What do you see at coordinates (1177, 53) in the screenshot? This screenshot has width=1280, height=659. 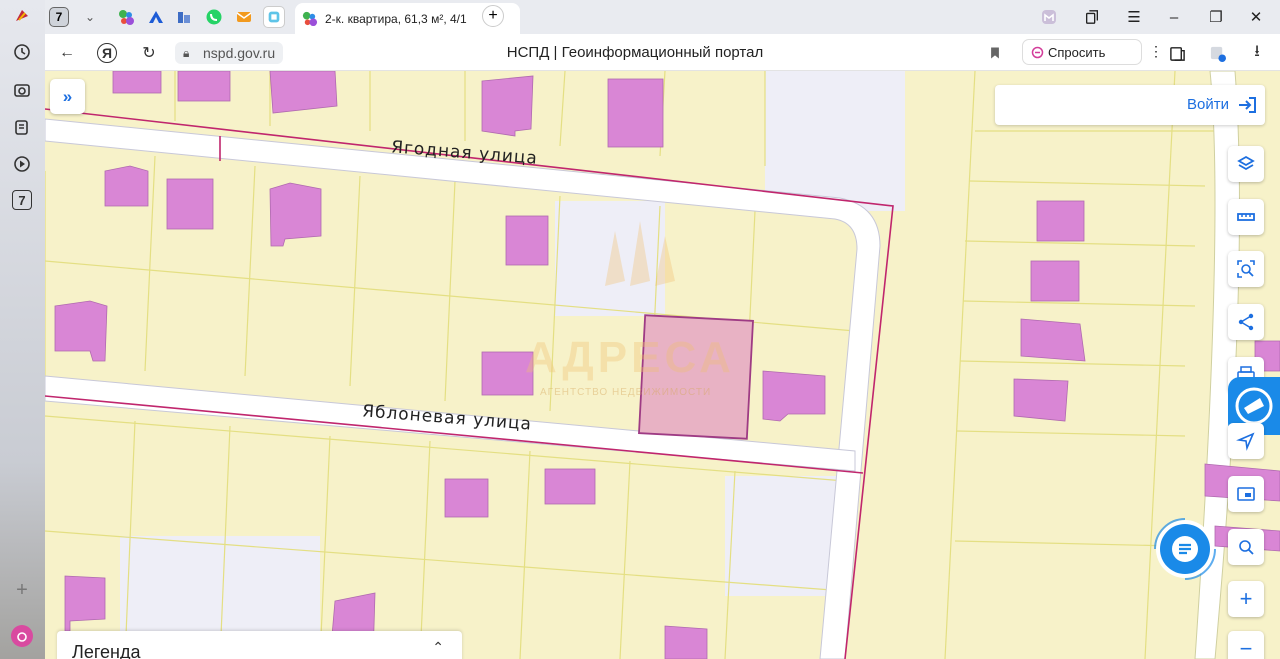 I see `reading-list-icon` at bounding box center [1177, 53].